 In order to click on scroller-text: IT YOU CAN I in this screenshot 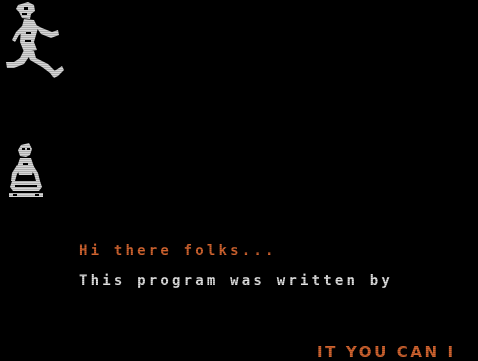, I will do `click(386, 352)`.